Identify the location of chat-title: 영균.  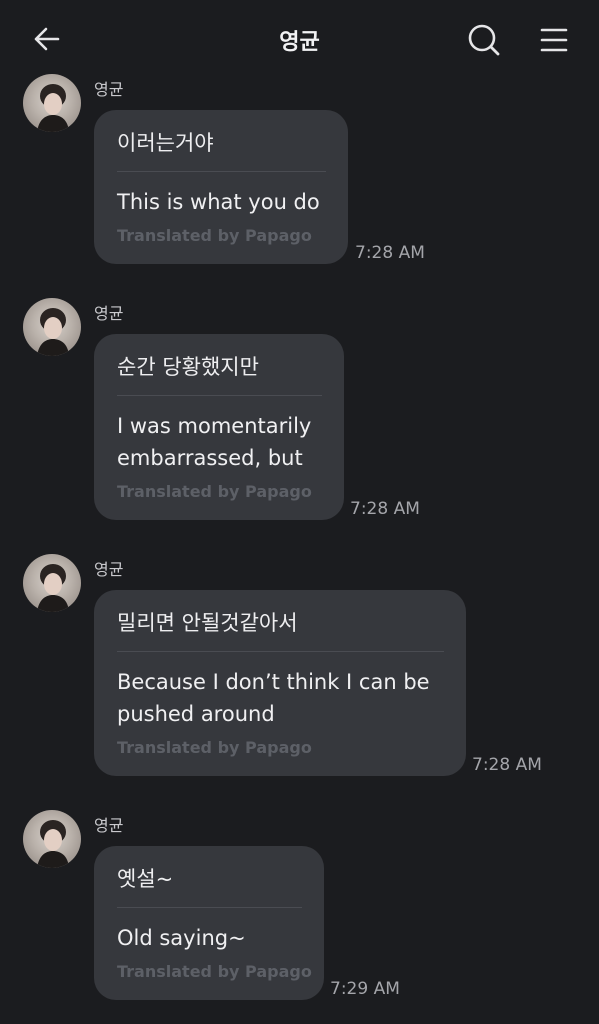
(299, 42).